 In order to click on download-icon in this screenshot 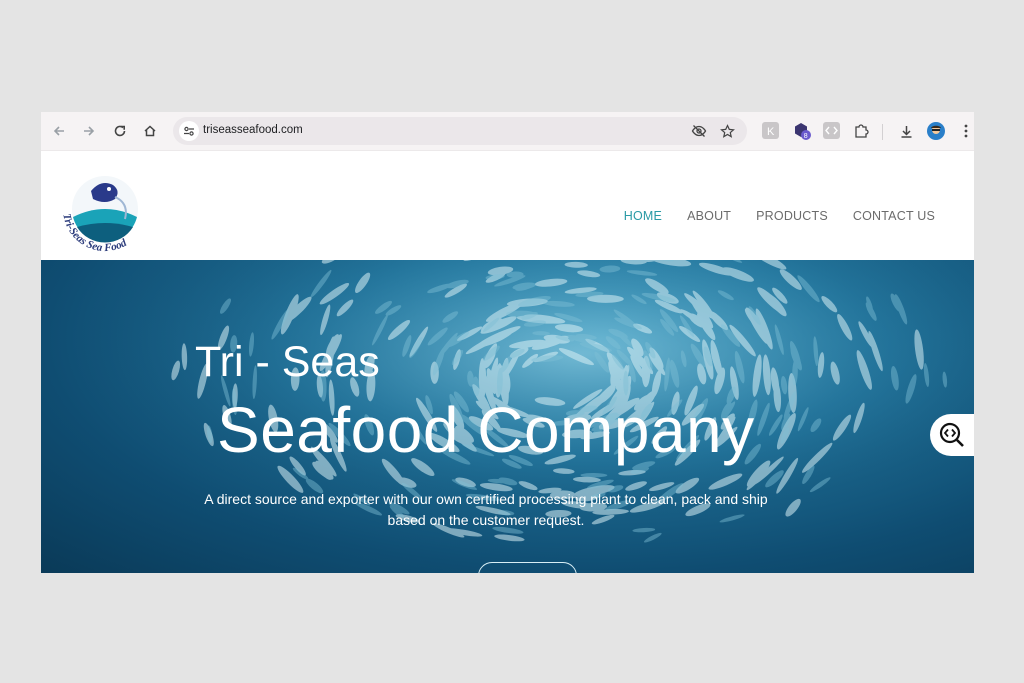, I will do `click(906, 131)`.